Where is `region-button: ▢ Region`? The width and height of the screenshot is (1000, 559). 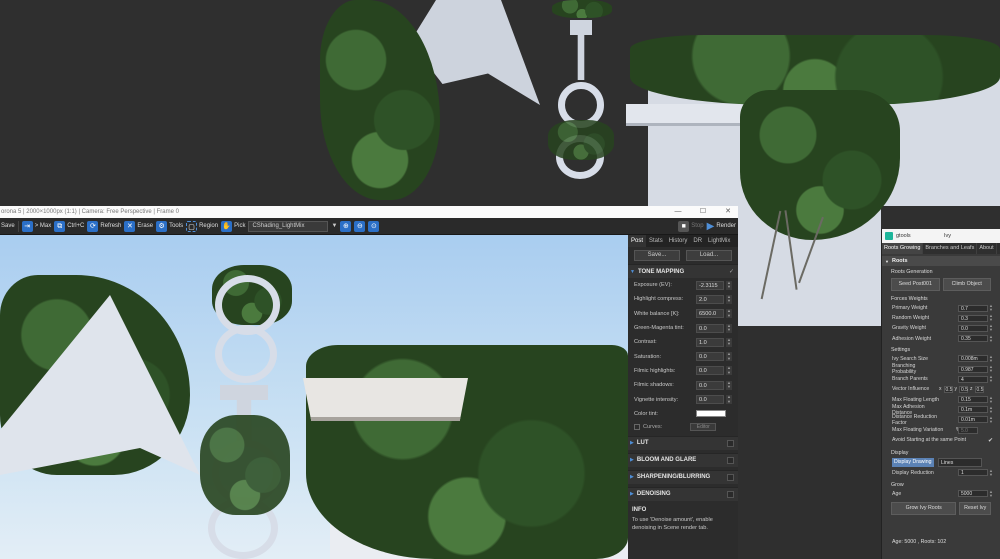 region-button: ▢ Region is located at coordinates (202, 226).